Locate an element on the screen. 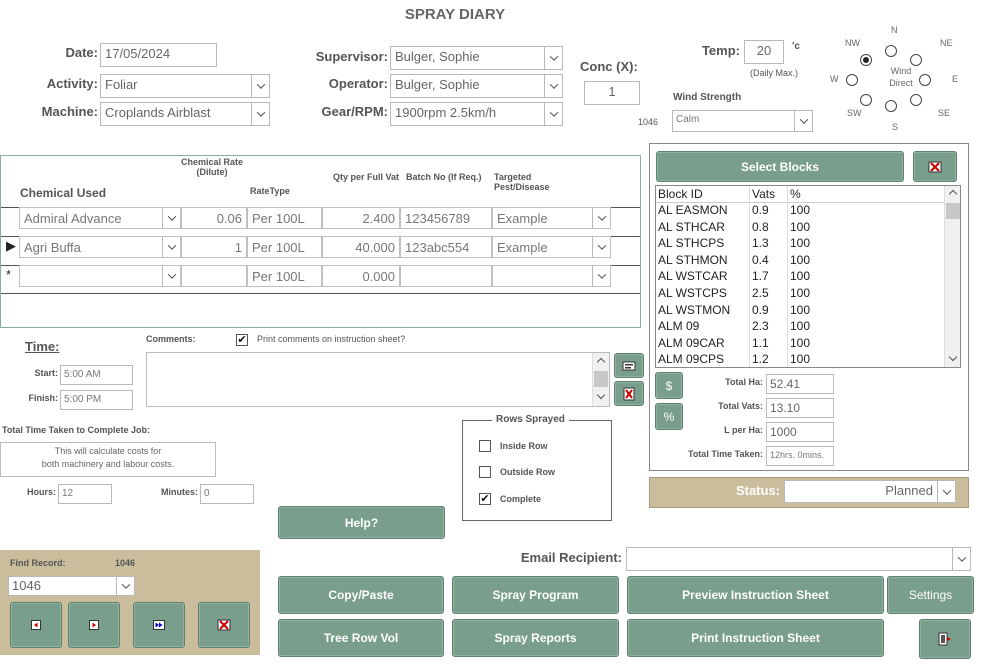 This screenshot has height=671, width=984. chemical-name-select: Admiral Advance is located at coordinates (100, 218).